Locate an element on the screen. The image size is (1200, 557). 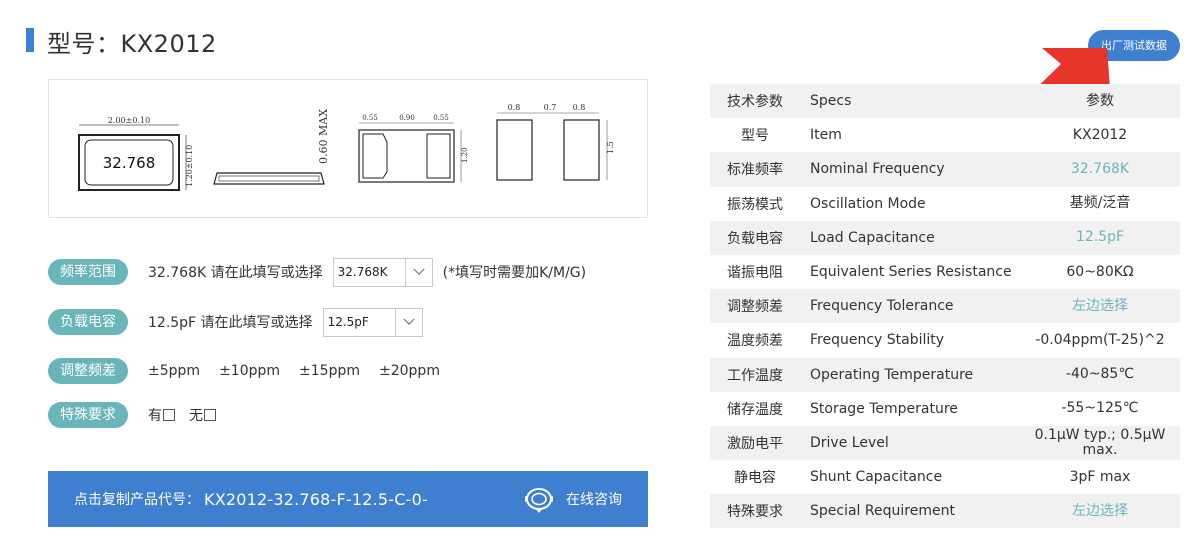
land-dim-side: 1.5 is located at coordinates (610, 147).